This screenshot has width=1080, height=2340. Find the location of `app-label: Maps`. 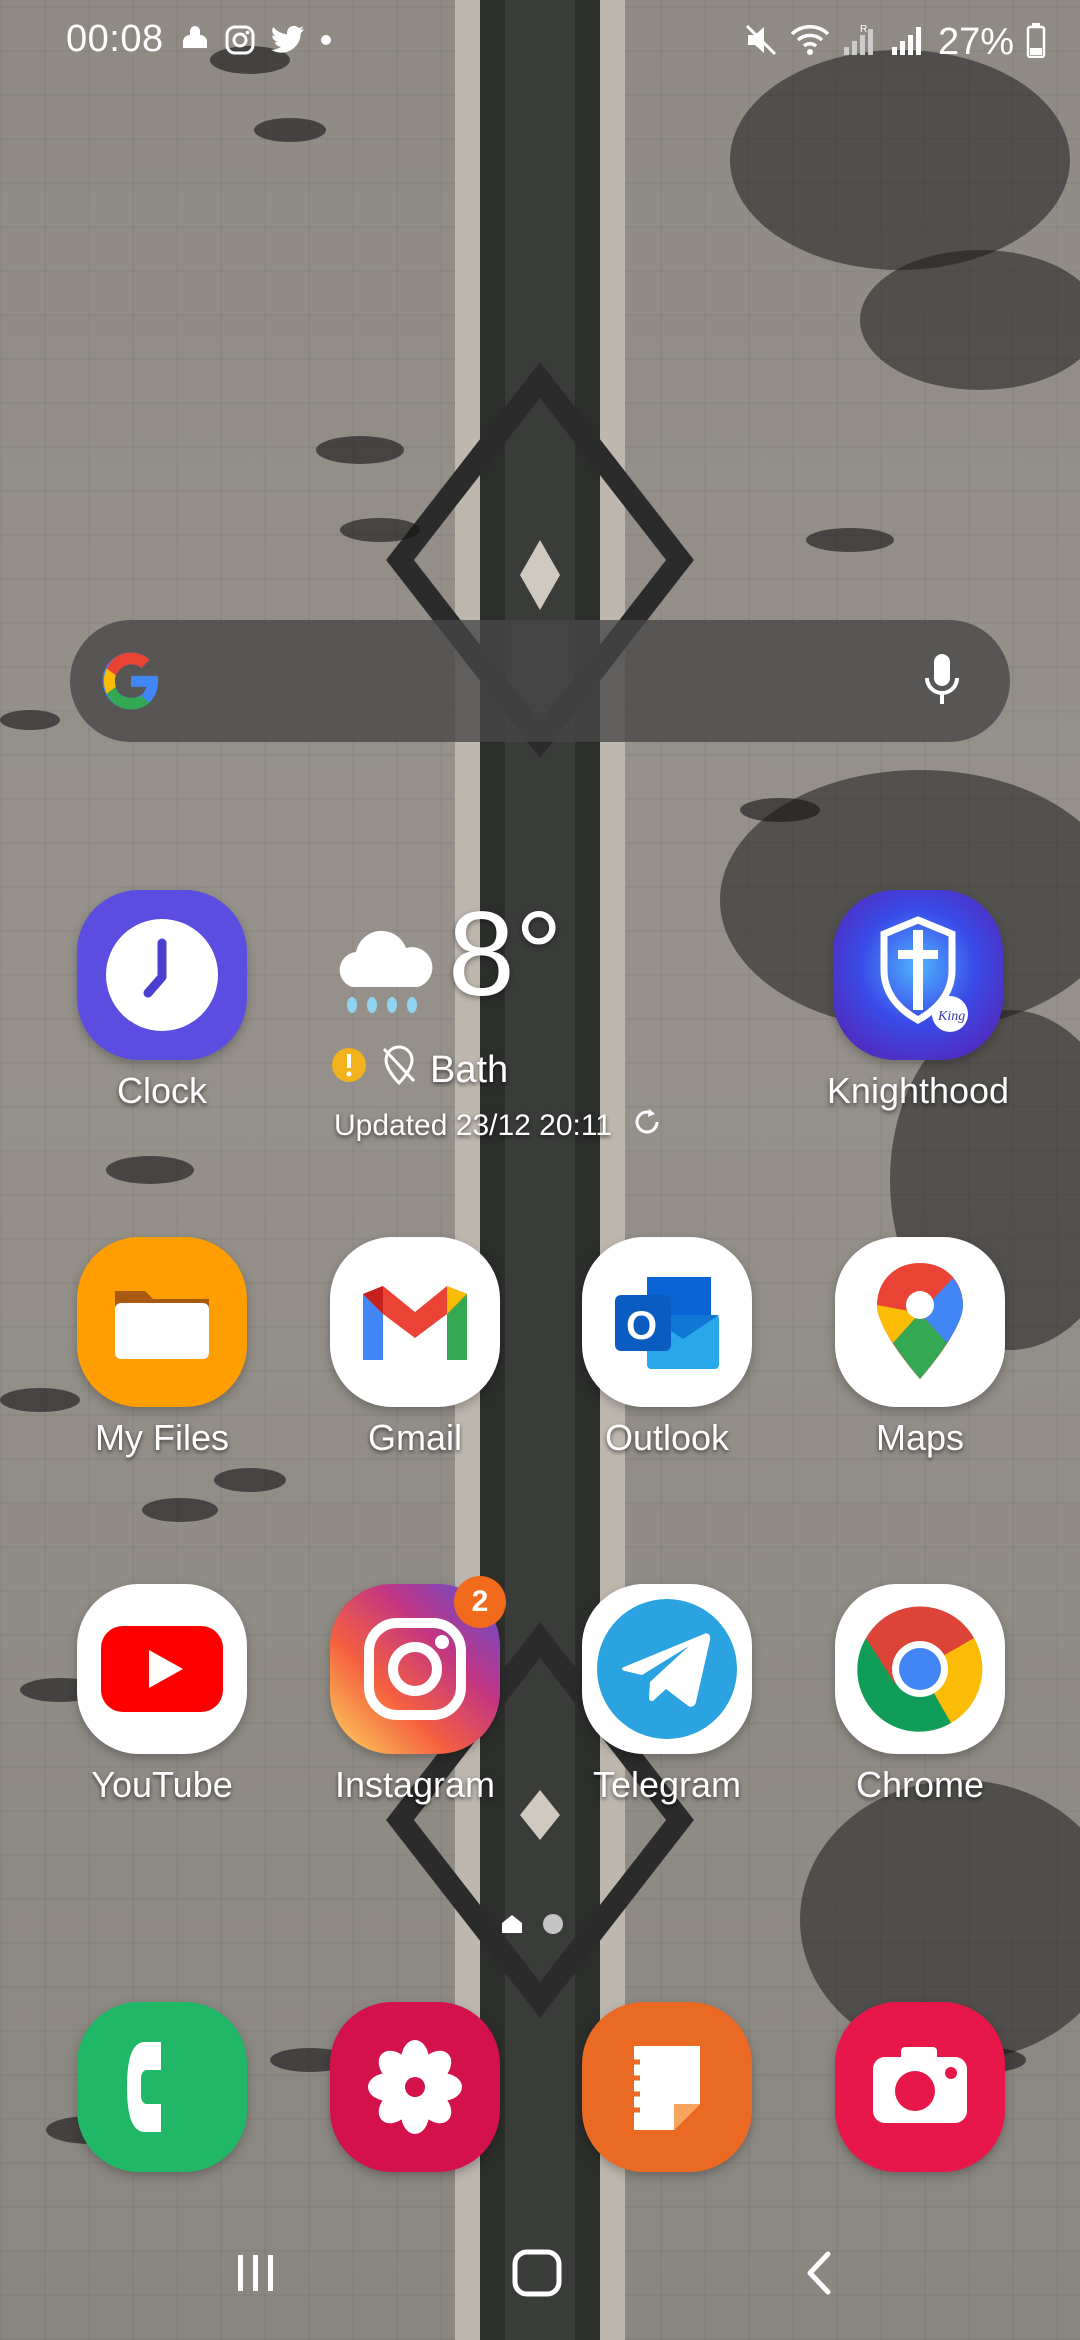

app-label: Maps is located at coordinates (920, 1437).